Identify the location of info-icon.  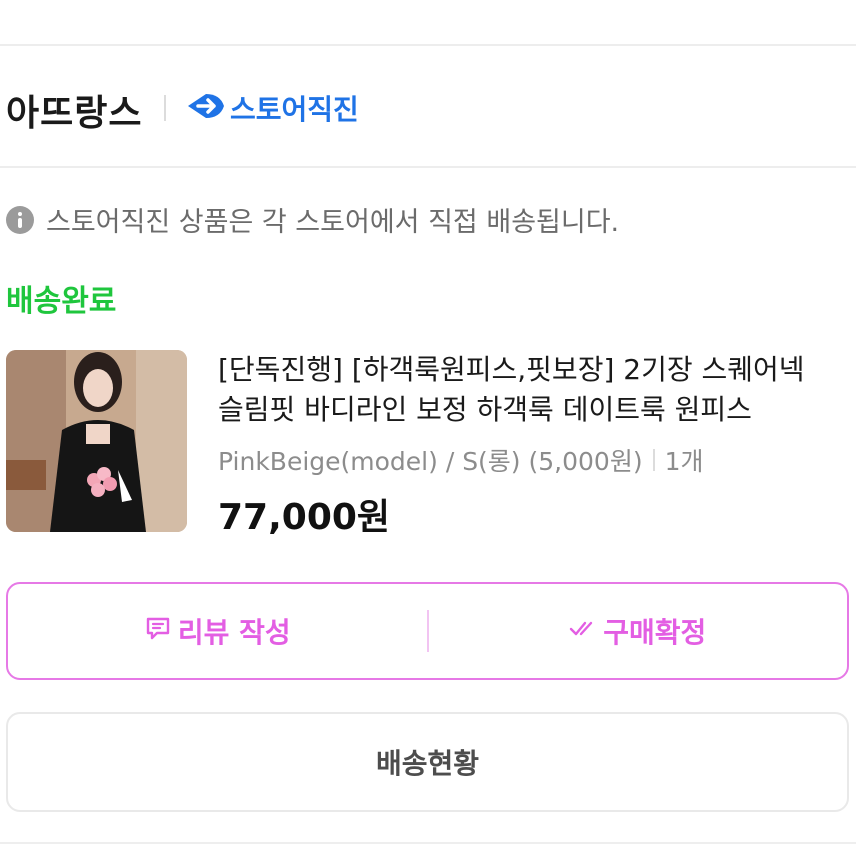
(20, 219).